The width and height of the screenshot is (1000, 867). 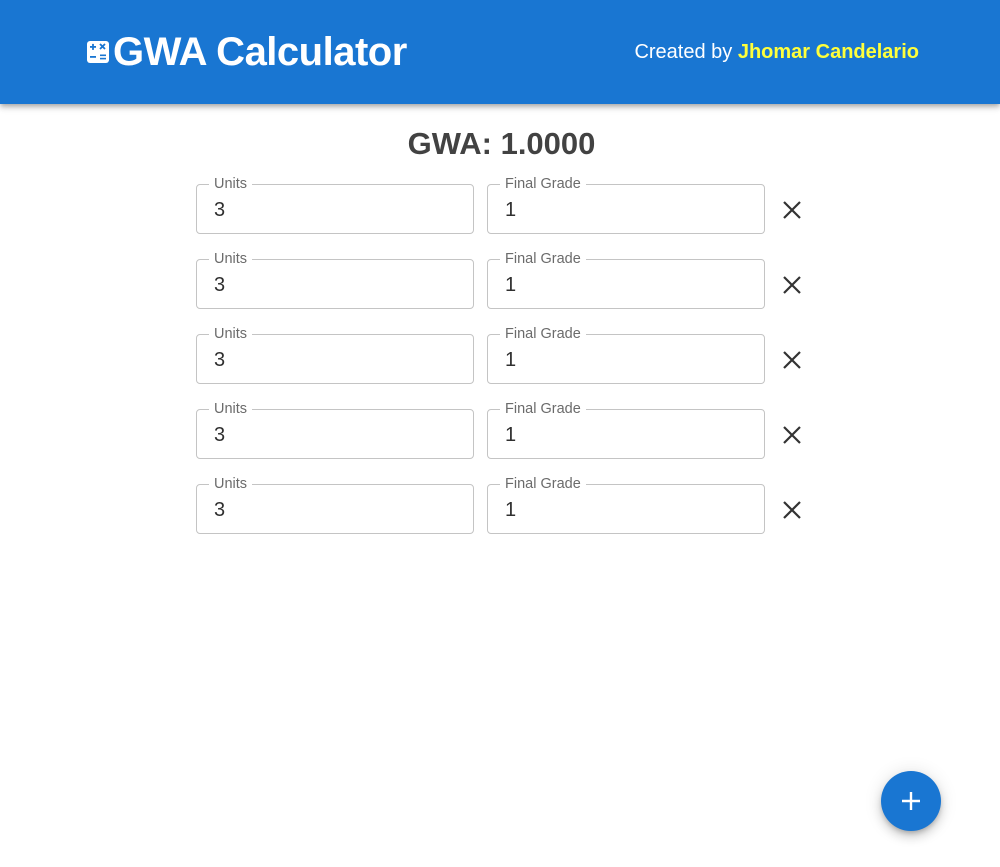 I want to click on author-credit: Created by Jhomar Candelario, so click(x=776, y=52).